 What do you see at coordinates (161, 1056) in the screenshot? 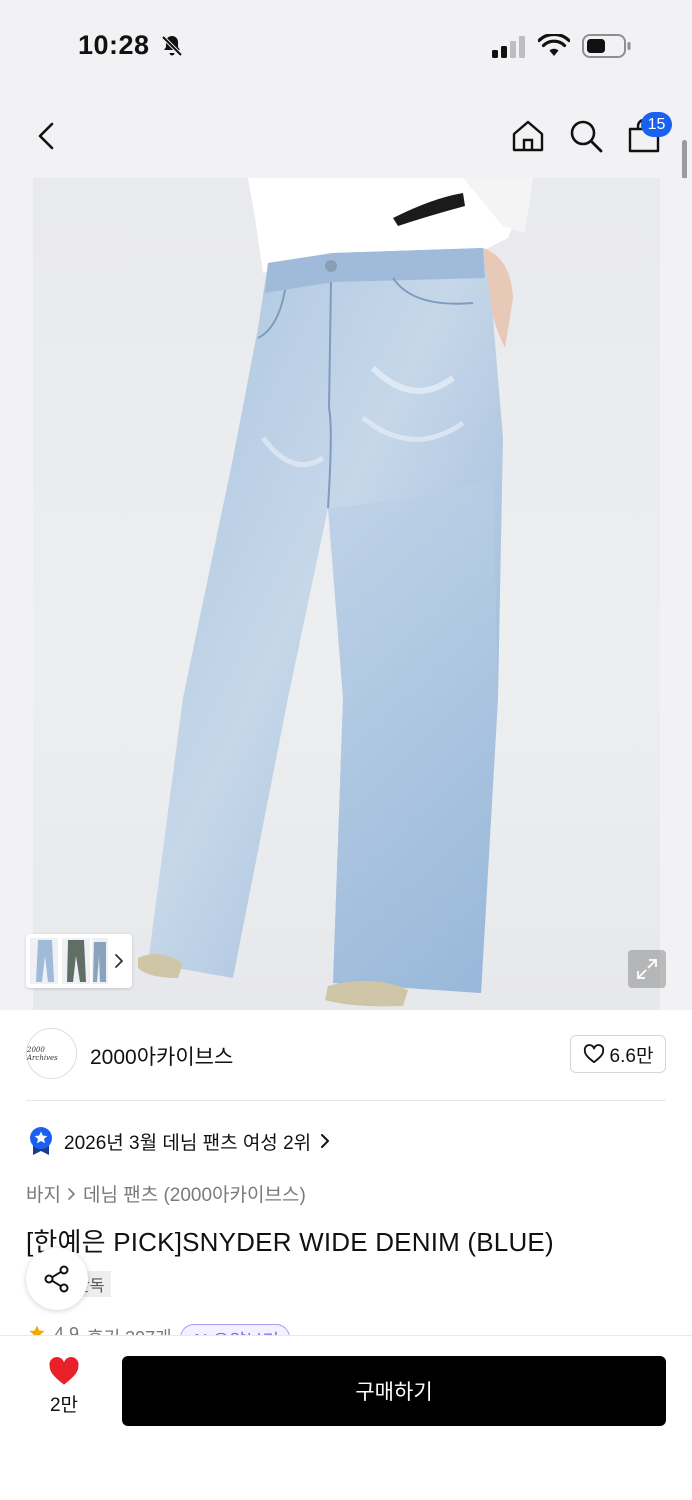
I see `brand-name: 2000아카이브스` at bounding box center [161, 1056].